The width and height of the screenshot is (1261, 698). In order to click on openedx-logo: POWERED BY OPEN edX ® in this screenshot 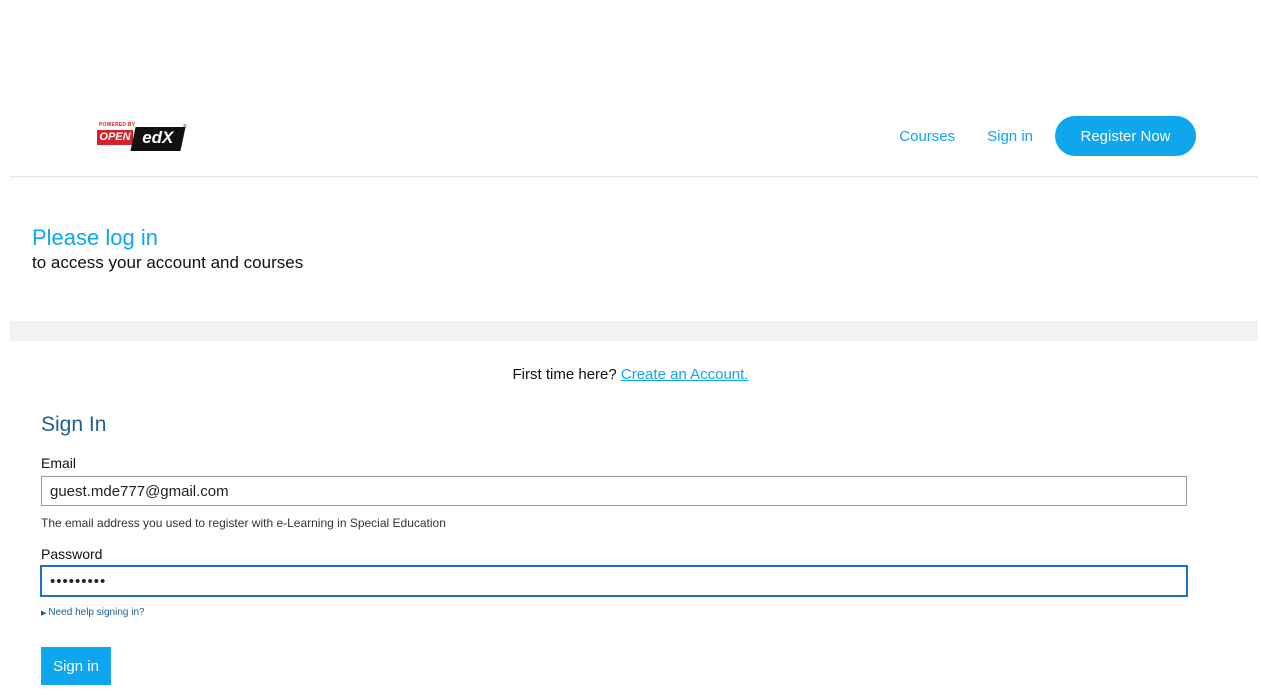, I will do `click(143, 140)`.